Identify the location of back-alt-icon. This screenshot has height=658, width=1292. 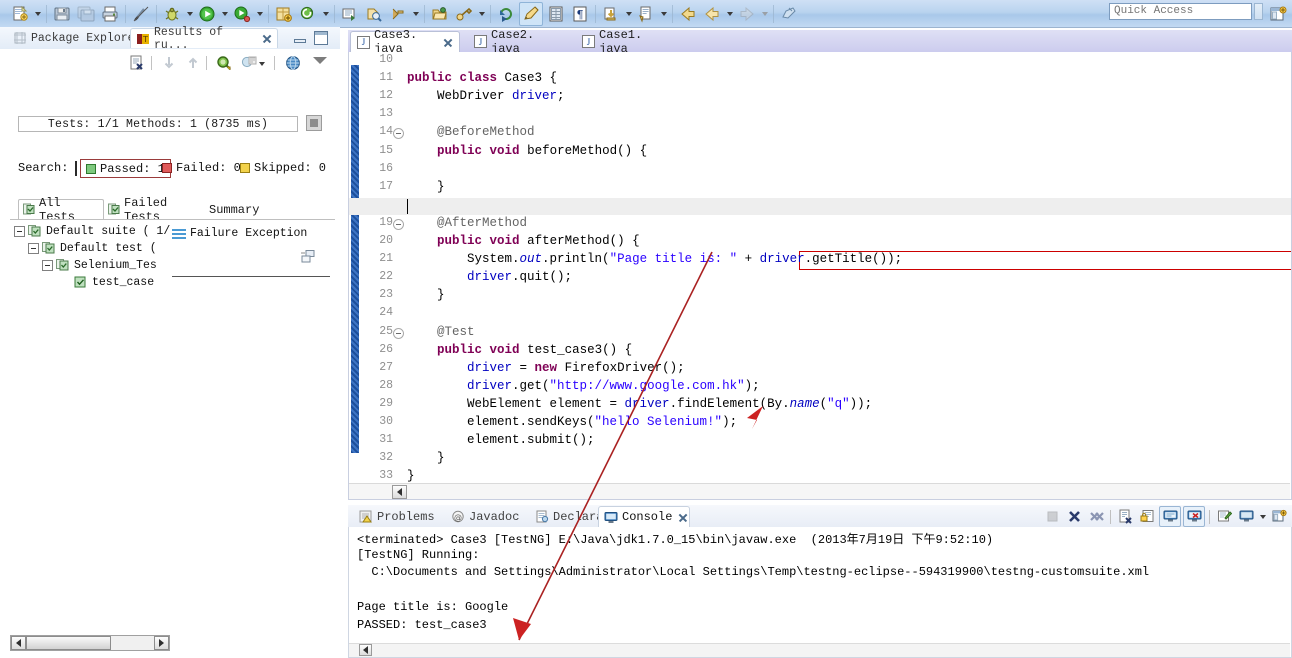
(712, 14).